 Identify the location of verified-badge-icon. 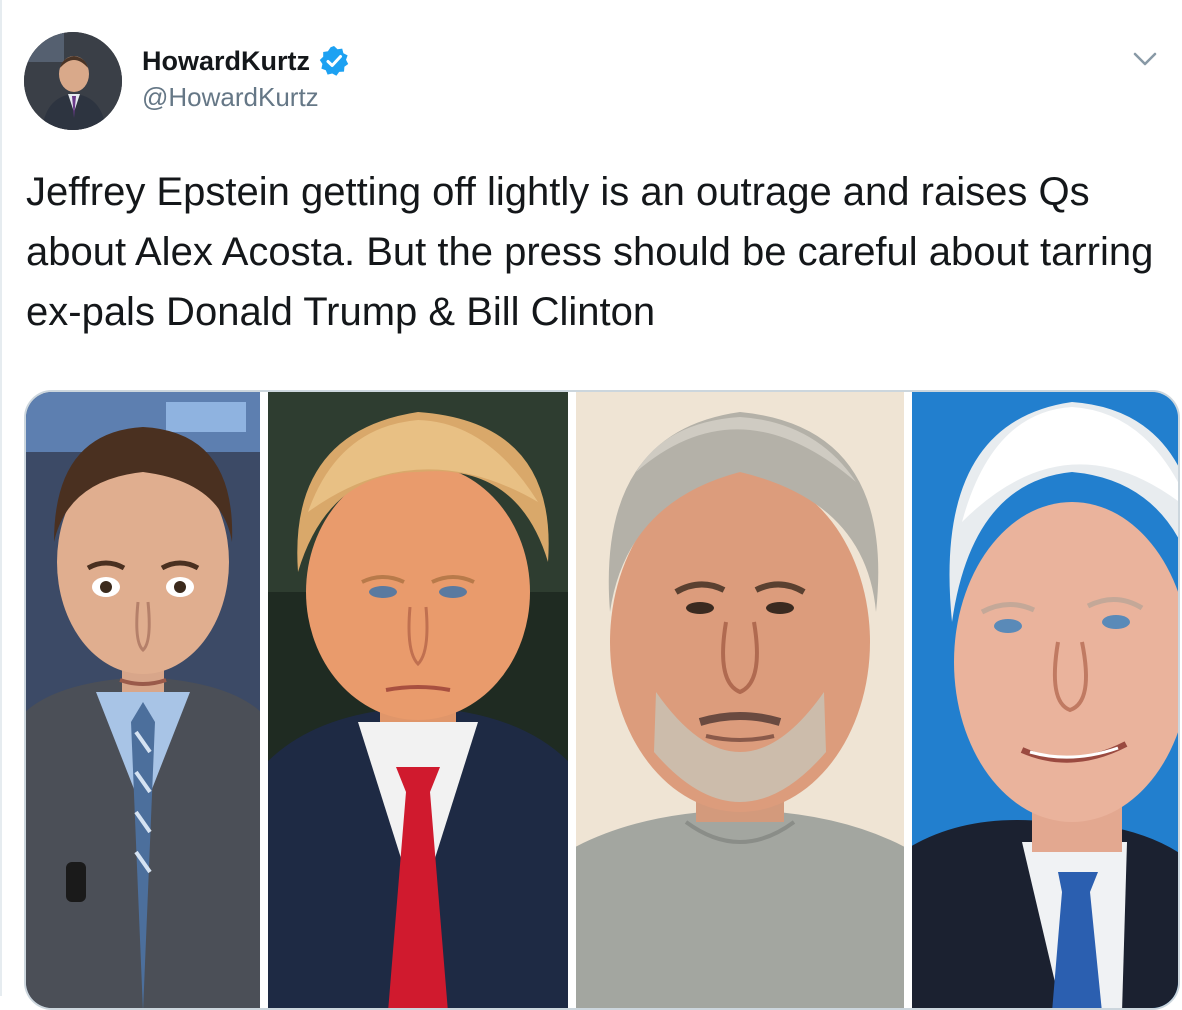
(334, 61).